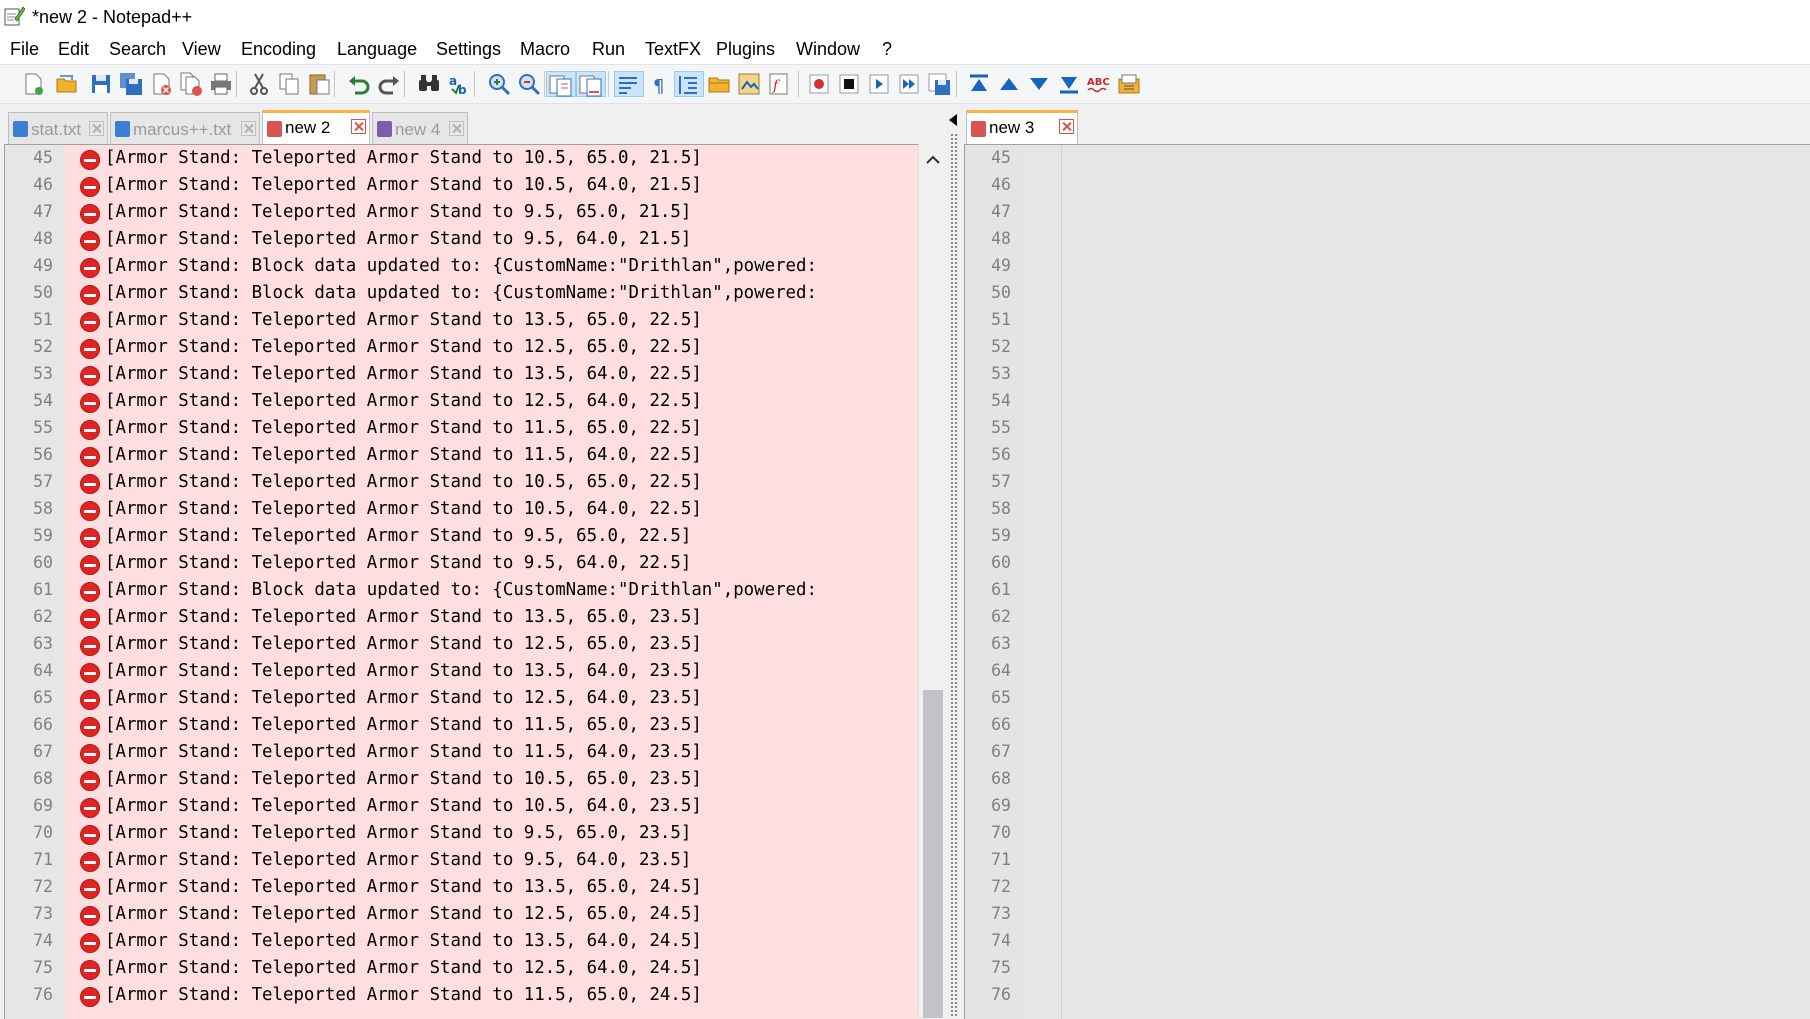  I want to click on splitter-arrow-icon, so click(953, 120).